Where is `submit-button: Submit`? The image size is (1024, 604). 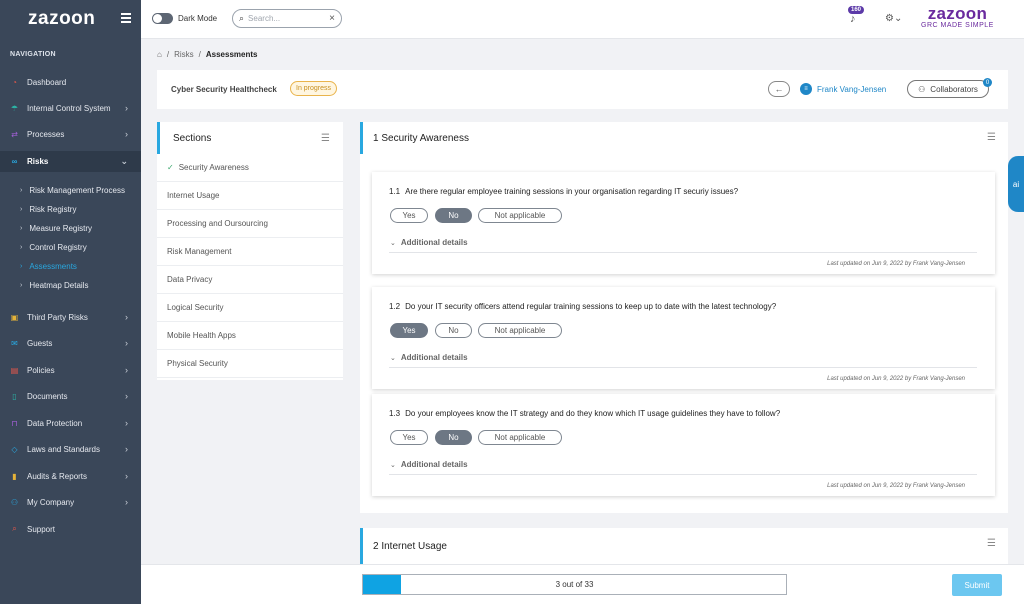 submit-button: Submit is located at coordinates (977, 585).